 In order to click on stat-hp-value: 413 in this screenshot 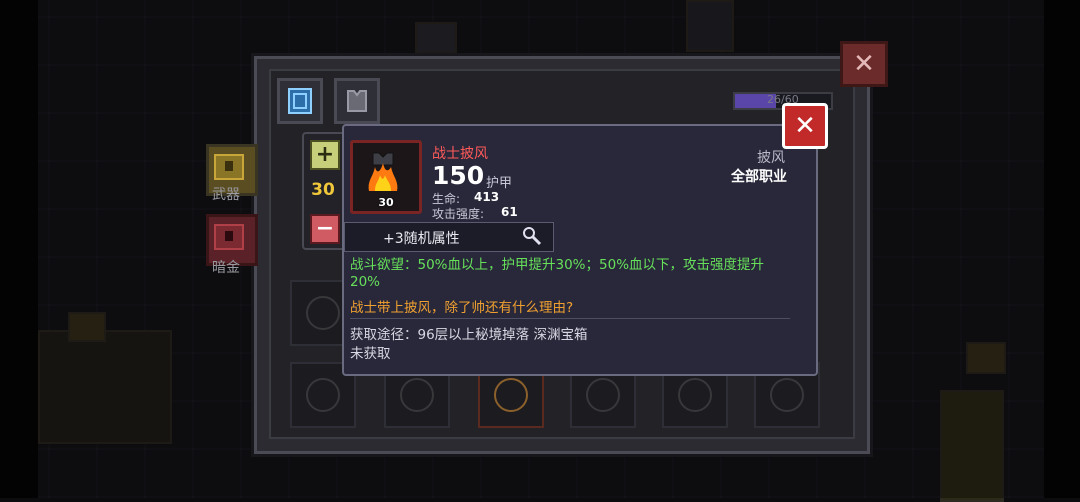, I will do `click(487, 197)`.